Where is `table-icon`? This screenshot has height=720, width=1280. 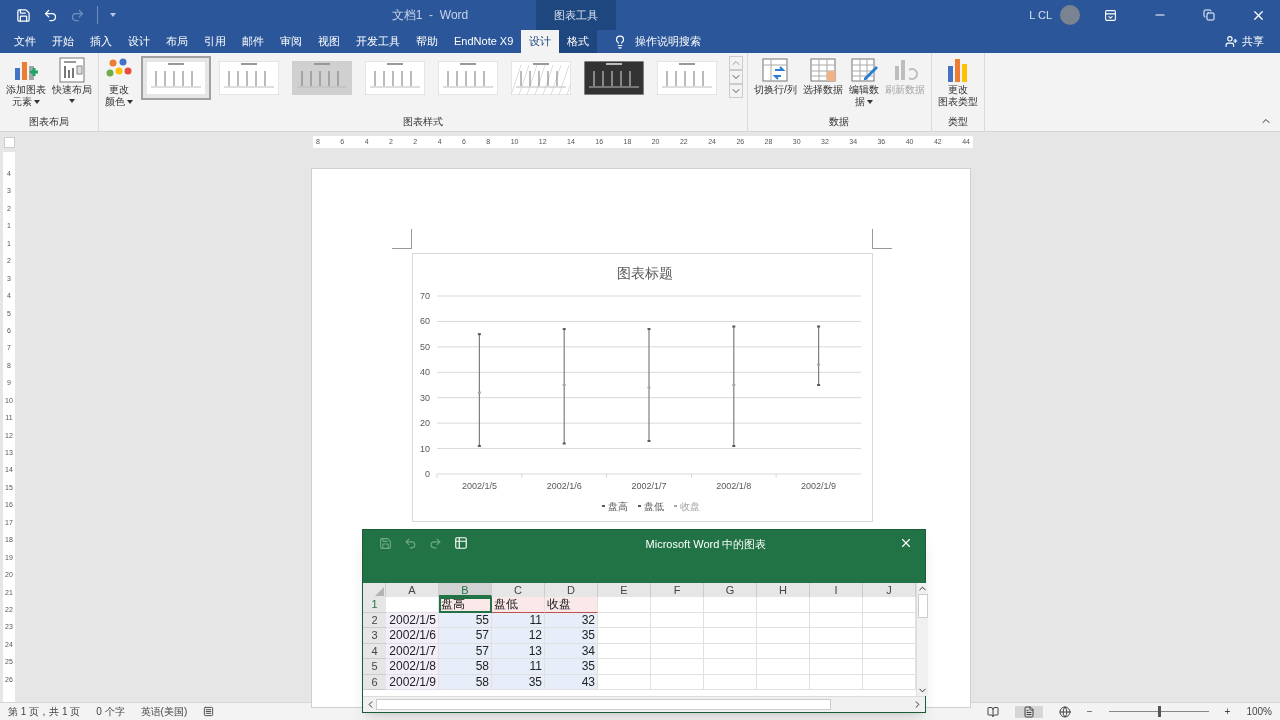 table-icon is located at coordinates (822, 70).